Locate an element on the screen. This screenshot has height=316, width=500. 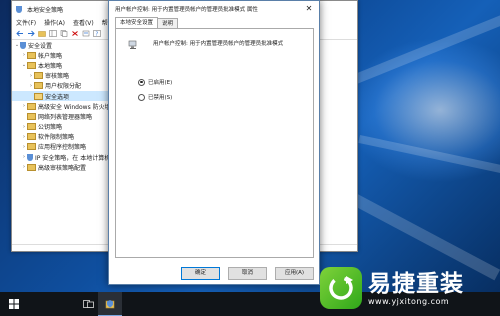
menu-action: 操作(A) is located at coordinates (54, 22).